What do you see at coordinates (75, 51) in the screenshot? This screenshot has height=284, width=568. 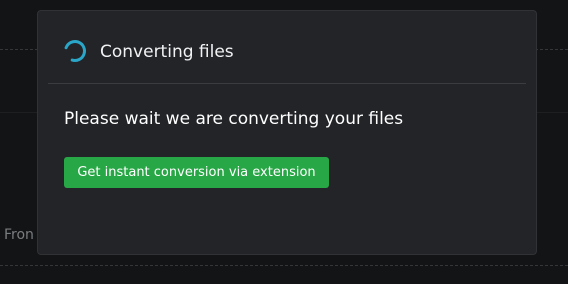 I see `loading-spinner-icon` at bounding box center [75, 51].